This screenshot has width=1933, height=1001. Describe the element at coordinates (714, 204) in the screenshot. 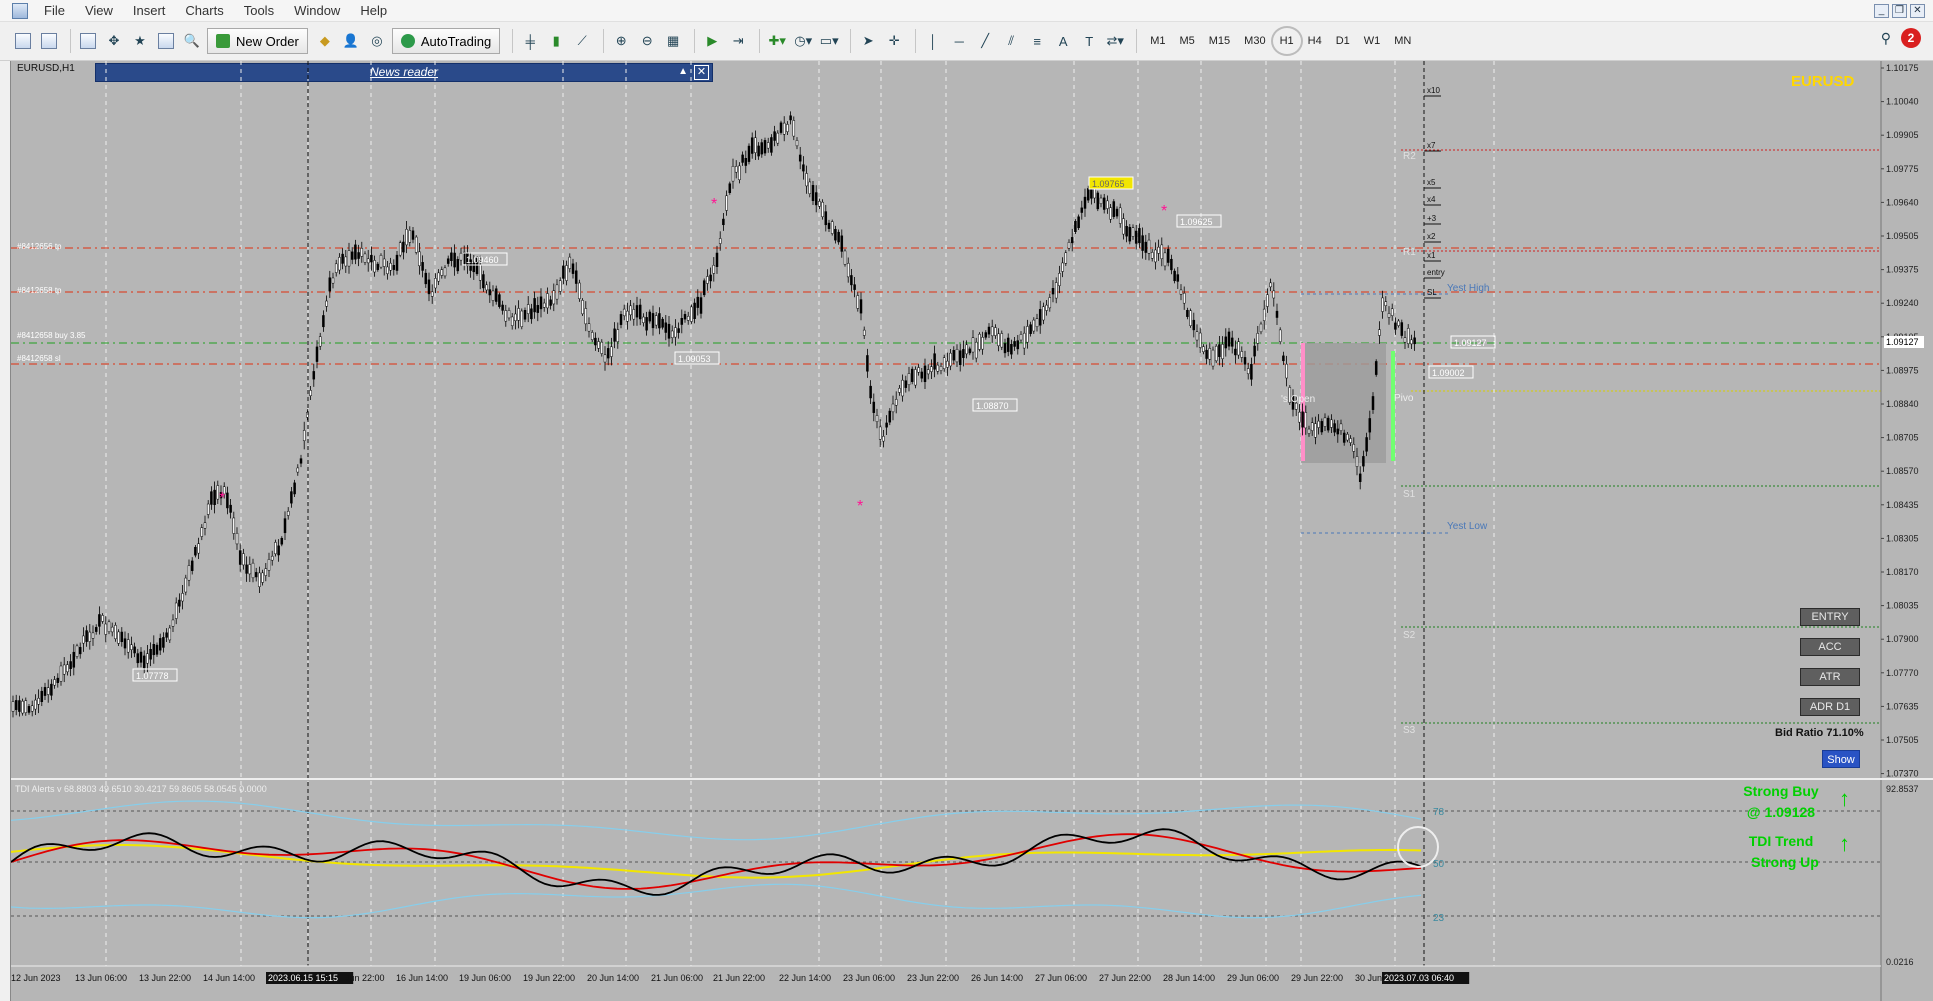

I see `star-marker: *` at that location.